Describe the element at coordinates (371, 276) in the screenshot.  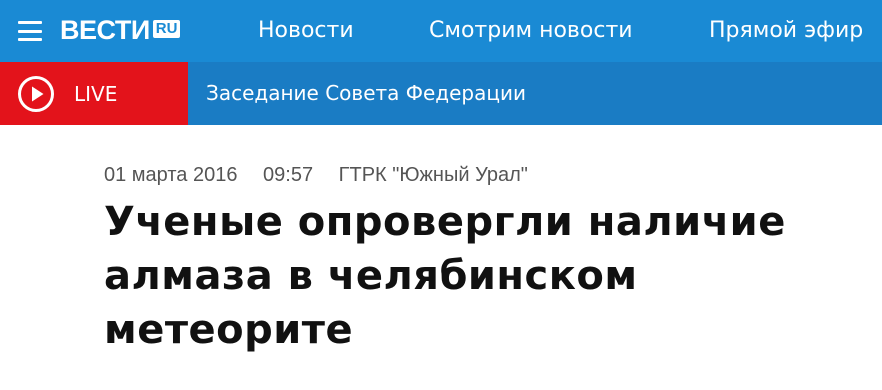
I see `headline-line: алмаза в челябинском` at that location.